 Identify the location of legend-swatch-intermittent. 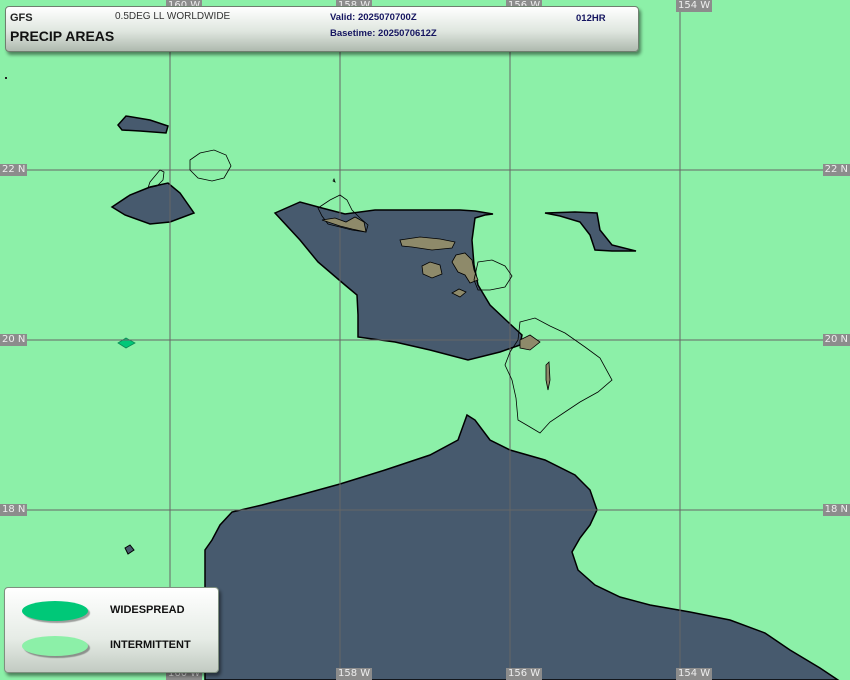
(55, 646).